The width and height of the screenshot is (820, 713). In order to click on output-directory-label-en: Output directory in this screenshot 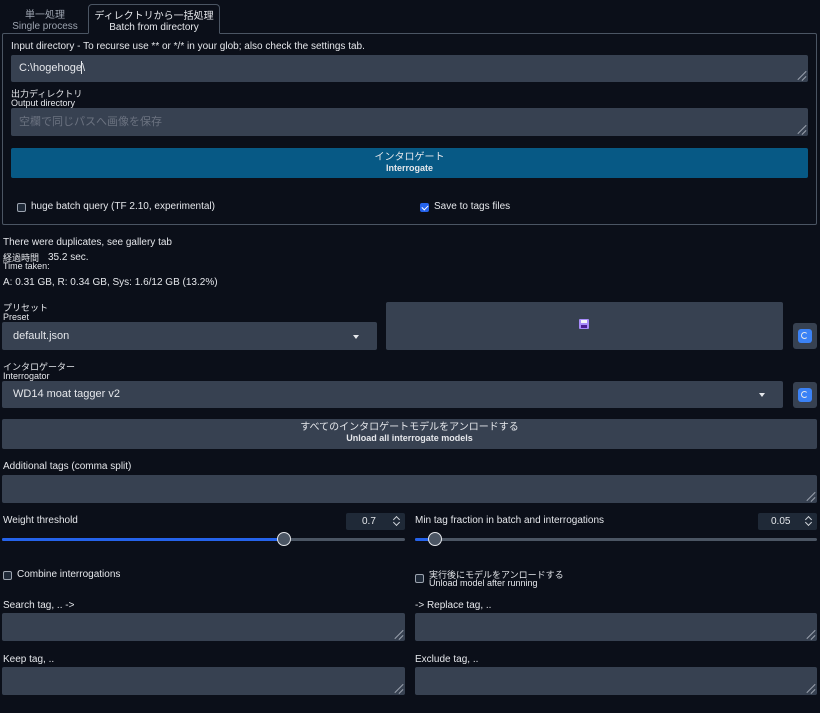, I will do `click(43, 103)`.